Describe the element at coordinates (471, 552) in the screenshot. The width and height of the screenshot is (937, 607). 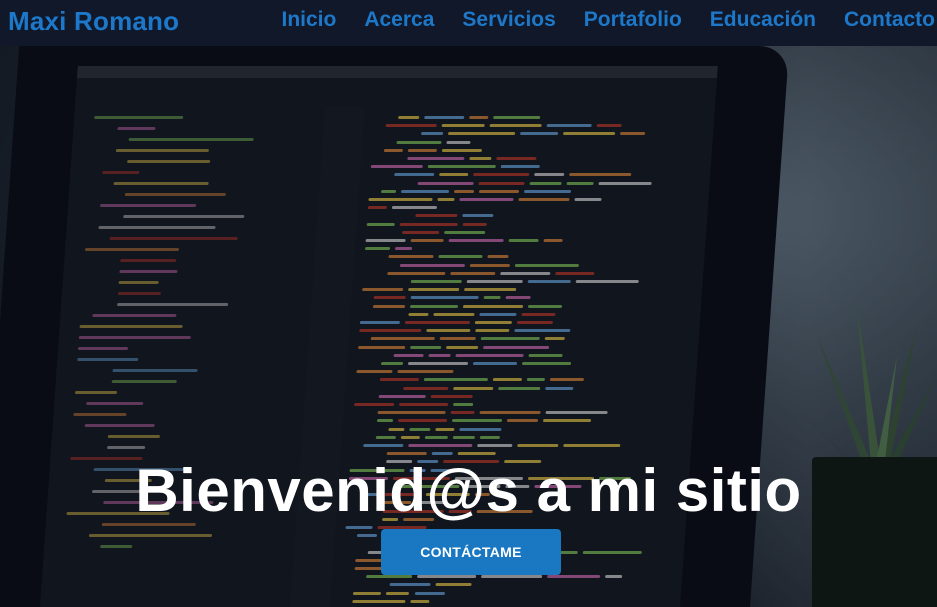
I see `contact-me-button: CONTÁCTAME` at that location.